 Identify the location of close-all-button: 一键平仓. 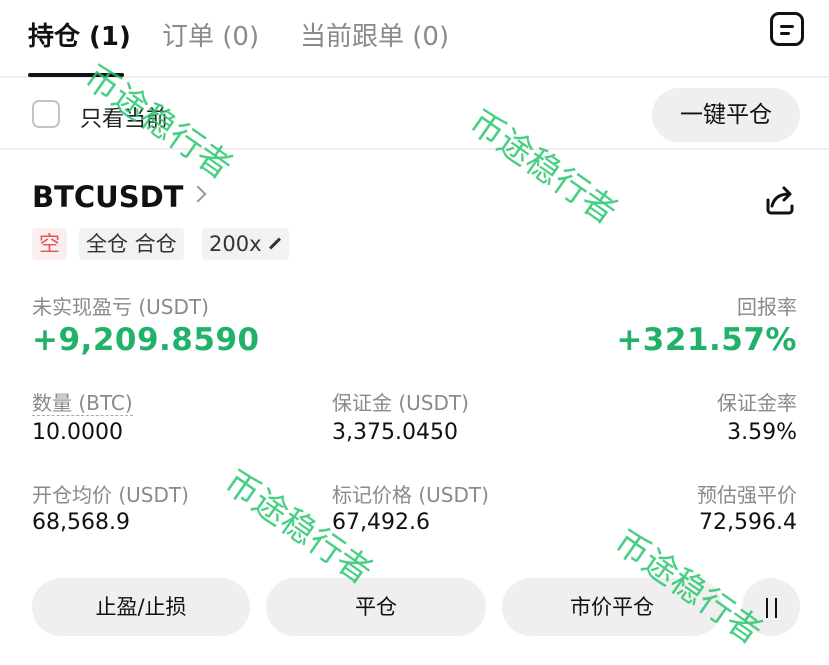
(726, 115).